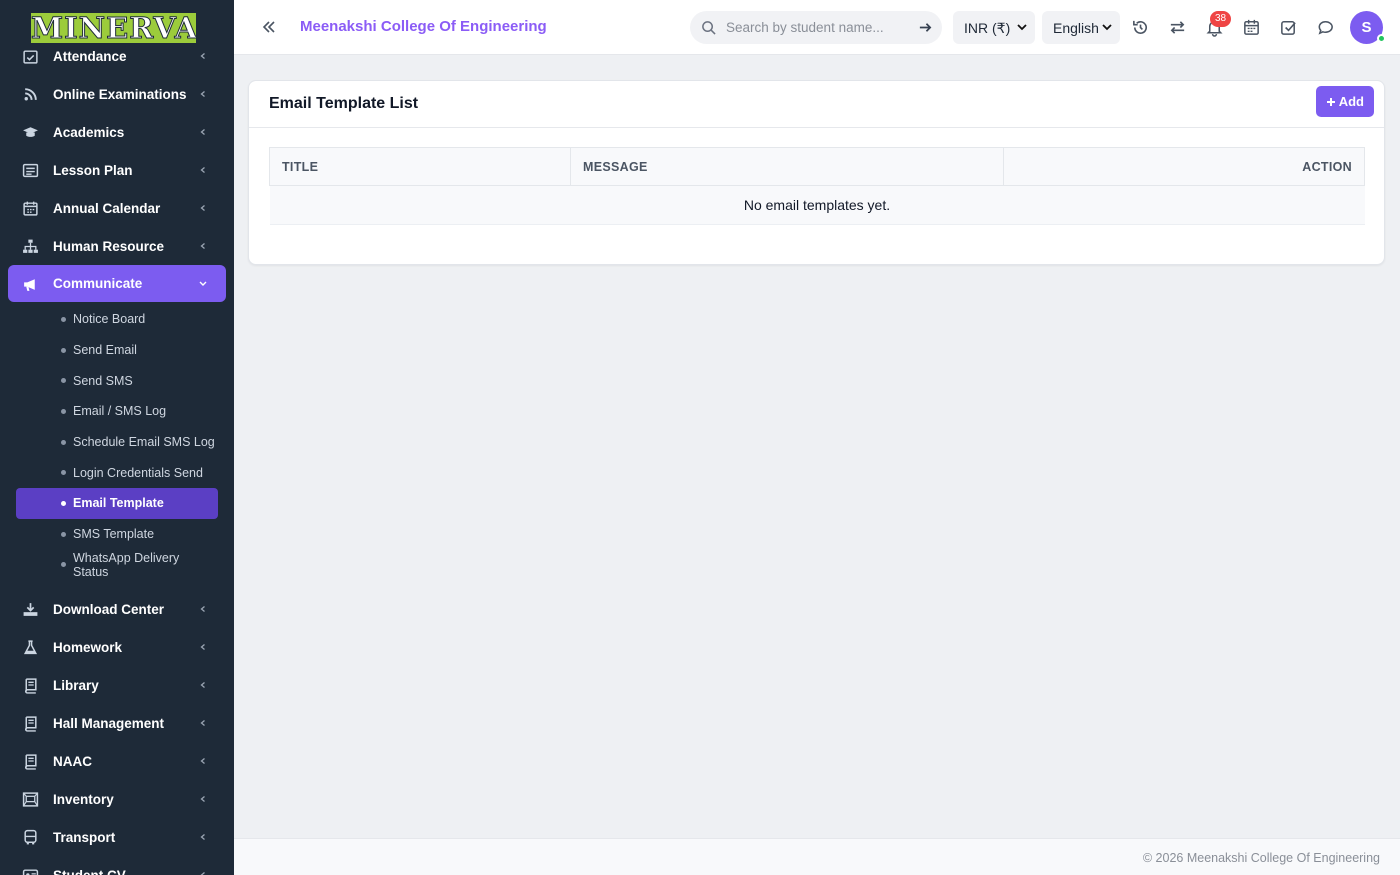 Image resolution: width=1400 pixels, height=875 pixels. Describe the element at coordinates (817, 205) in the screenshot. I see `table-row: No email templates yet.` at that location.